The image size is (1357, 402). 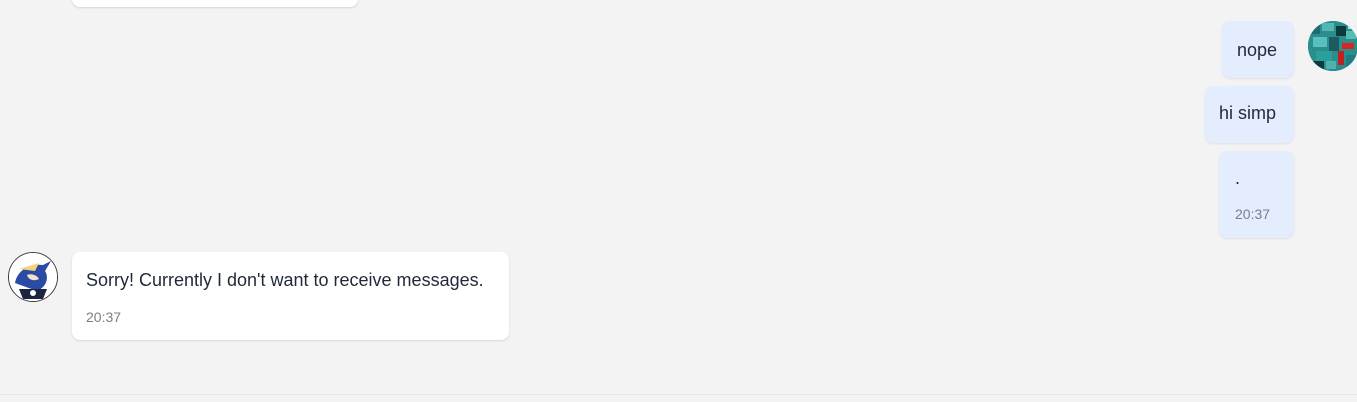 I want to click on message-text: nope, so click(x=1257, y=50).